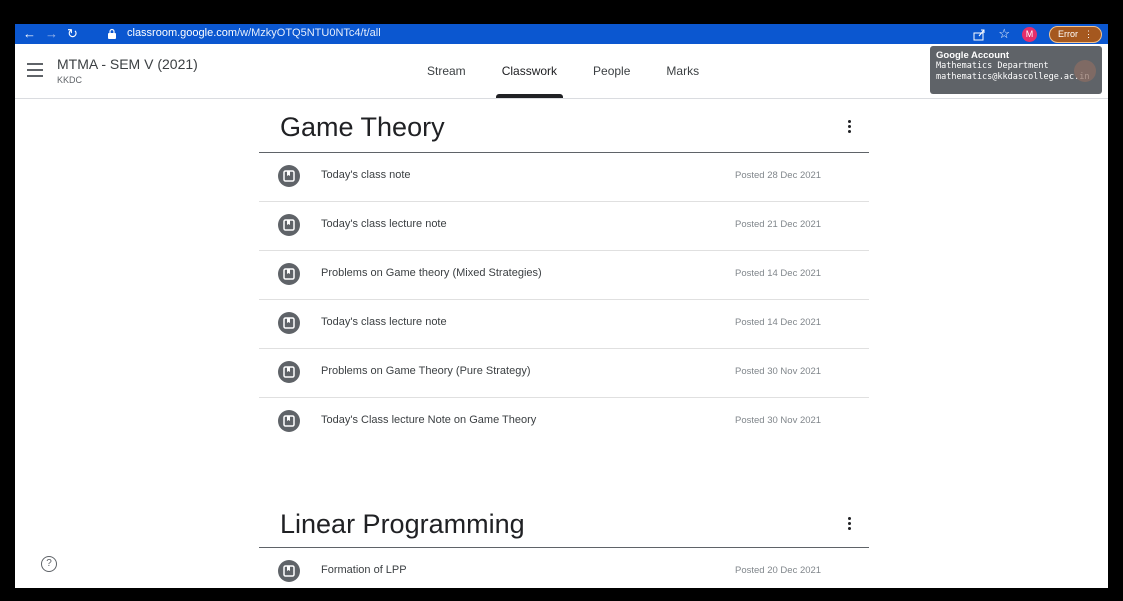 This screenshot has height=601, width=1123. Describe the element at coordinates (979, 34) in the screenshot. I see `share-icon` at that location.